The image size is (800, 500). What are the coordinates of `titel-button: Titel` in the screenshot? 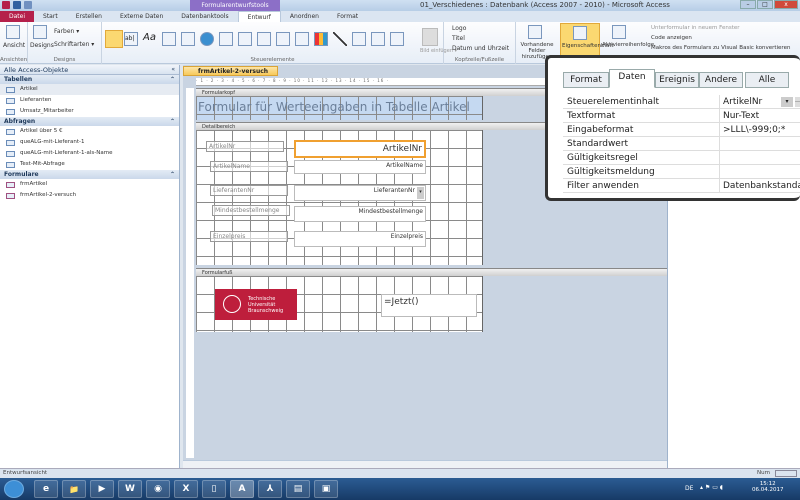 It's located at (458, 38).